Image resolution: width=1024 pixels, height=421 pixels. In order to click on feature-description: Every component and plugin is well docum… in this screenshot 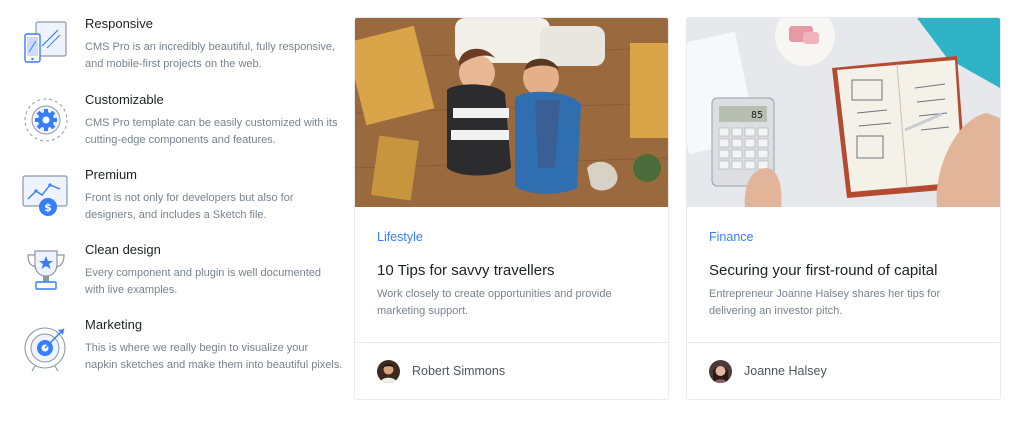, I will do `click(203, 281)`.